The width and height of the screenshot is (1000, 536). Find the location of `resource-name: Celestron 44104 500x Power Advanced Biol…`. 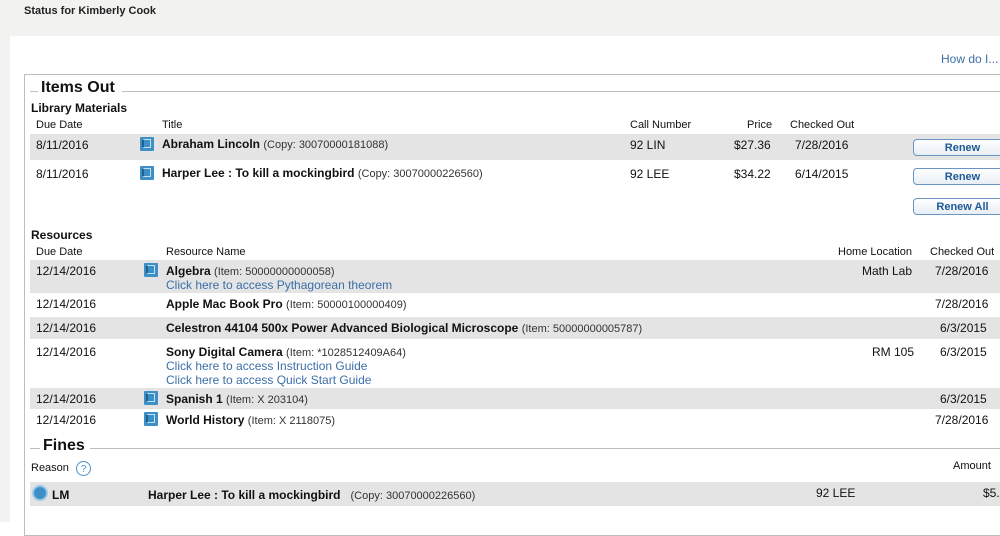

resource-name: Celestron 44104 500x Power Advanced Biol… is located at coordinates (342, 328).